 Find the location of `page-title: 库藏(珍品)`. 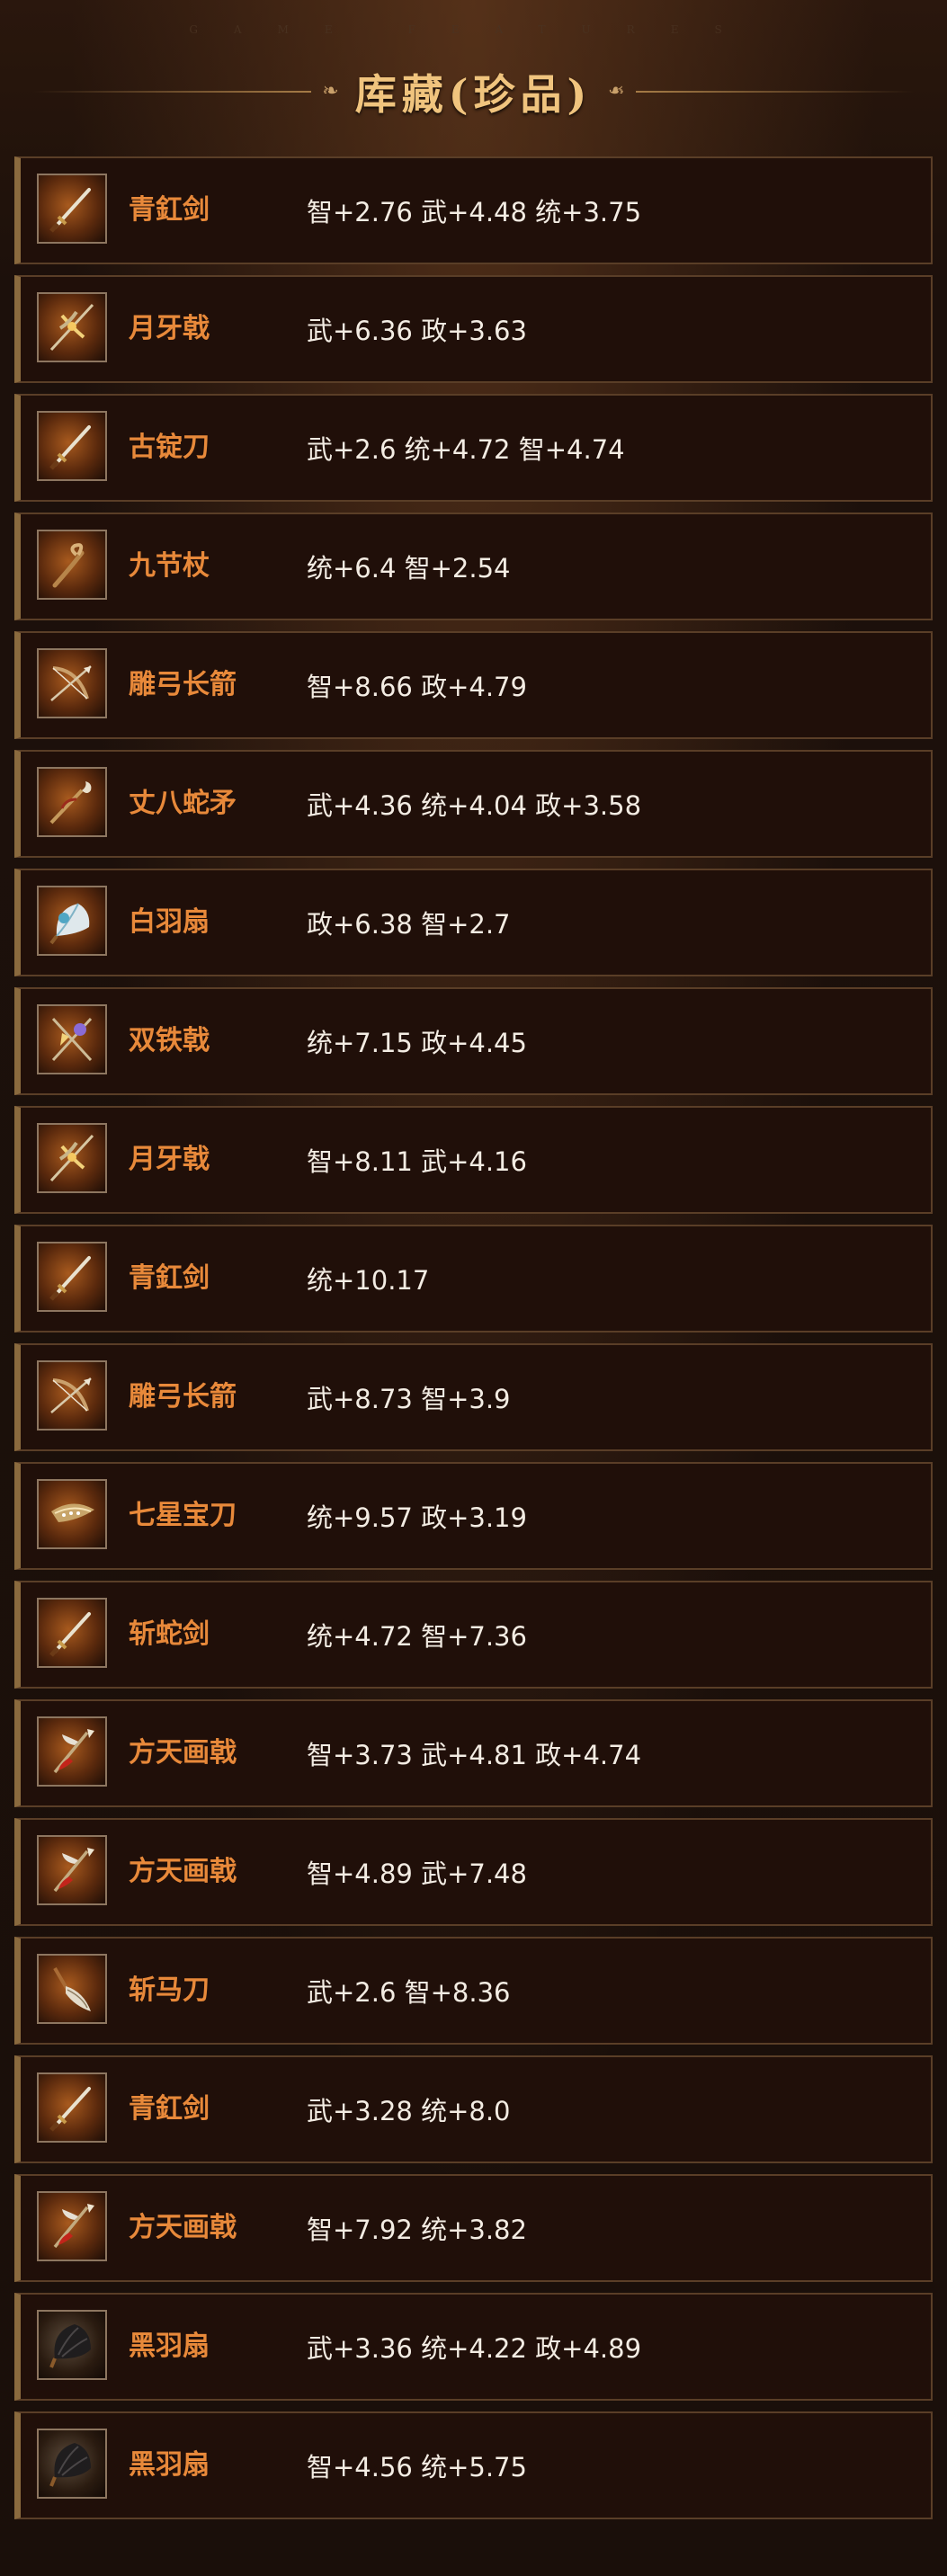

page-title: 库藏(珍品) is located at coordinates (473, 94).